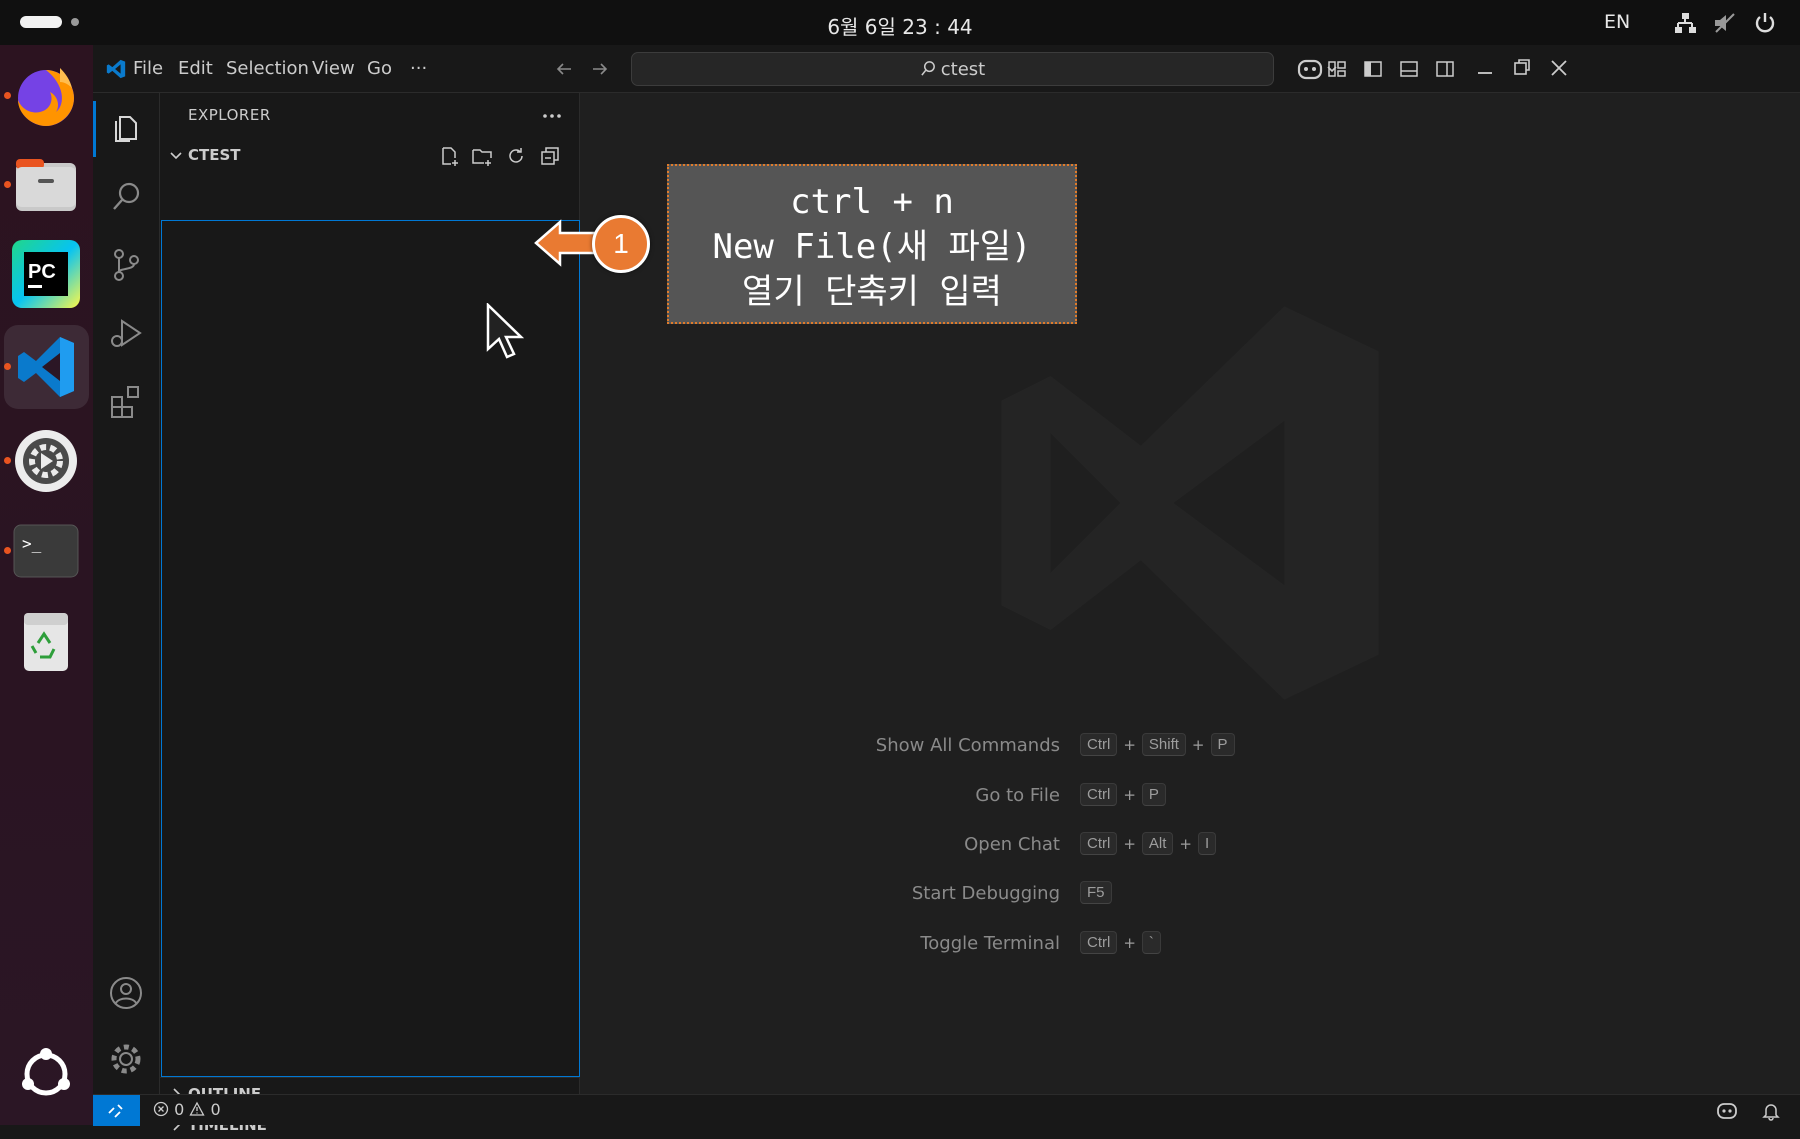  I want to click on toggle-primary-sidebar-icon, so click(1373, 69).